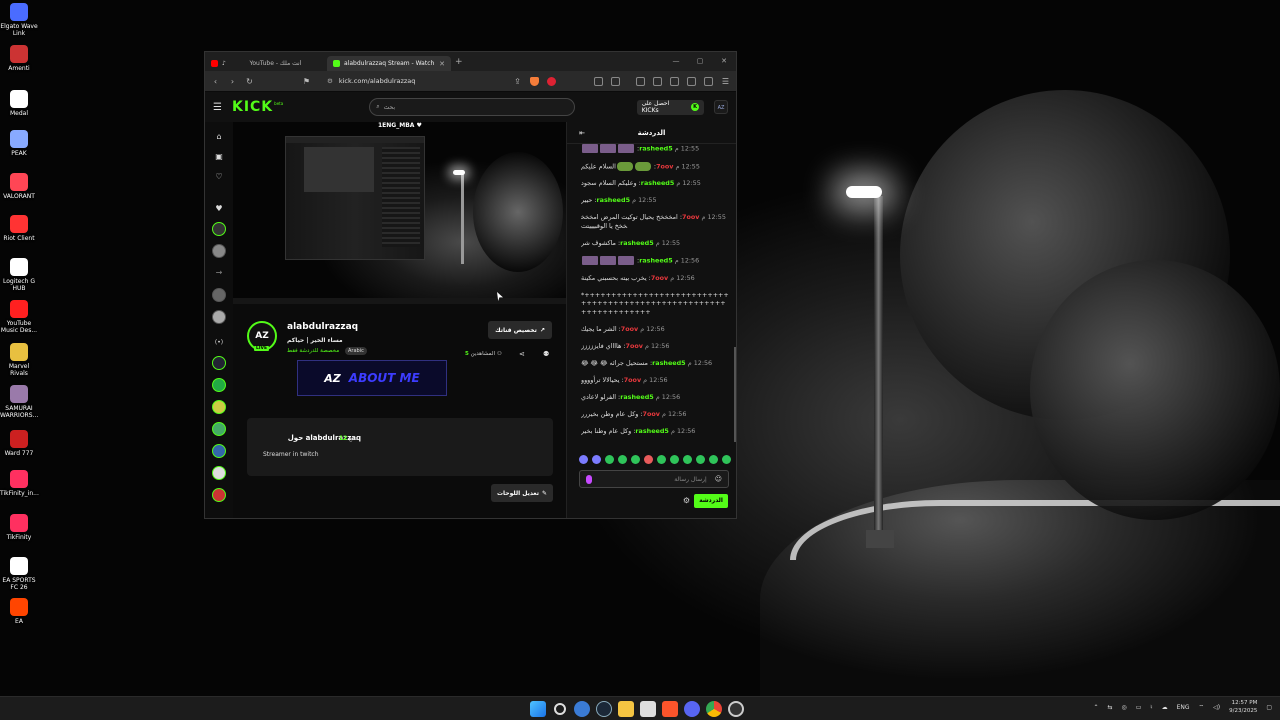 The width and height of the screenshot is (1280, 720). Describe the element at coordinates (534, 81) in the screenshot. I see `brave-shield-icon` at that location.